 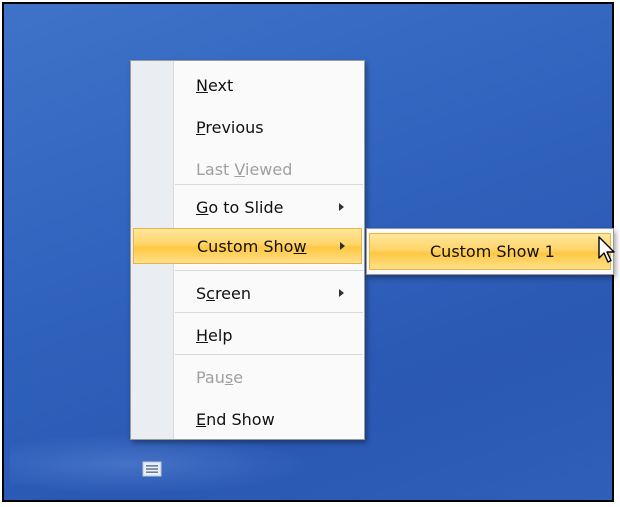 What do you see at coordinates (607, 252) in the screenshot?
I see `arrow-cursor-icon` at bounding box center [607, 252].